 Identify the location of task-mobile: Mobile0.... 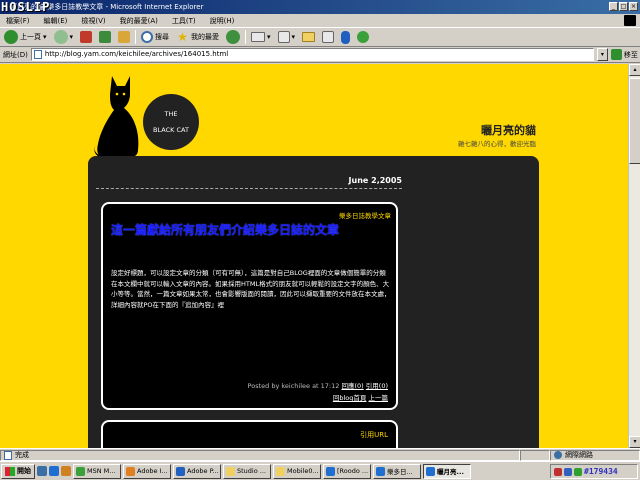
(297, 471).